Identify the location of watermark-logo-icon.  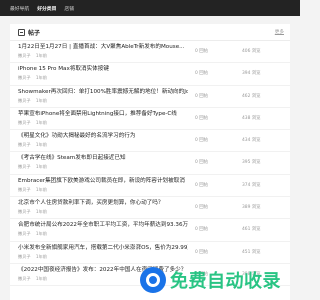
(153, 280).